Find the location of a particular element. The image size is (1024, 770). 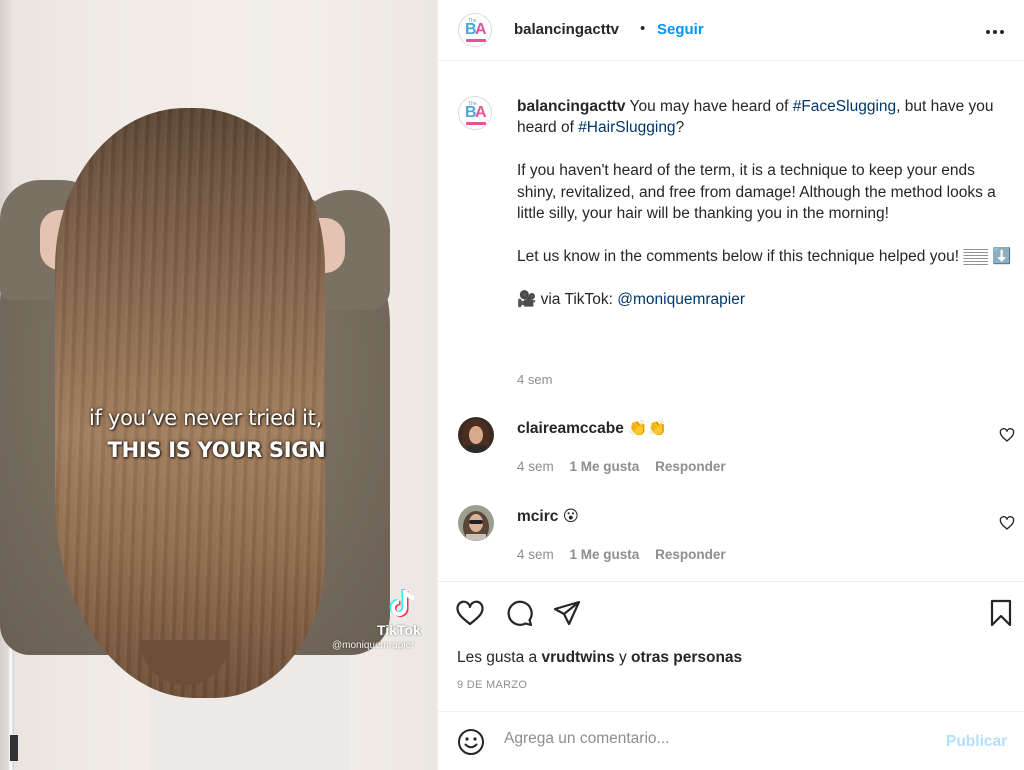

caption-timestamp: 4 sem is located at coordinates (534, 379).